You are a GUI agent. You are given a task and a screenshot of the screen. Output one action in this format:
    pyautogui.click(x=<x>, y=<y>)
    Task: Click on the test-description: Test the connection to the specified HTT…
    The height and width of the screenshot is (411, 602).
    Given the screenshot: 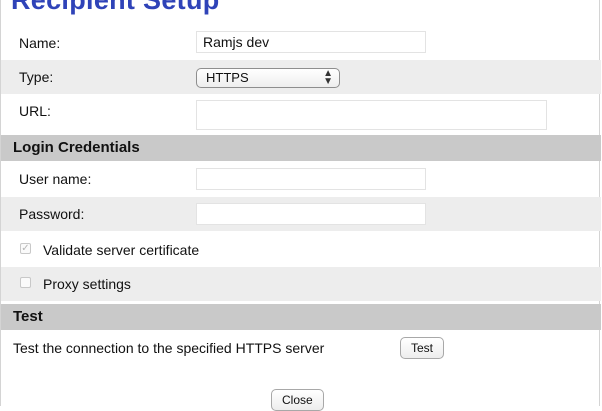 What is the action you would take?
    pyautogui.click(x=169, y=348)
    